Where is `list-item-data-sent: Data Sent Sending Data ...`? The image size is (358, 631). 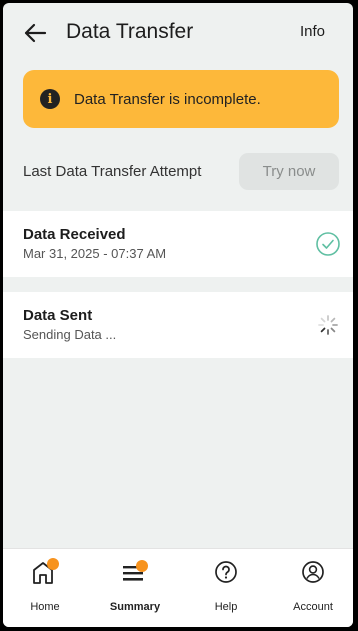
list-item-data-sent: Data Sent Sending Data ... is located at coordinates (178, 325).